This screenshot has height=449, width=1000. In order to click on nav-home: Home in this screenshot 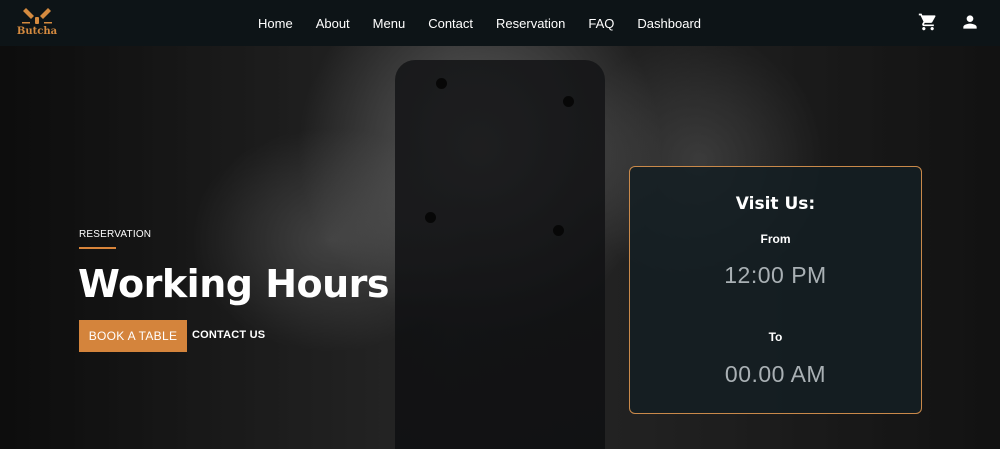, I will do `click(275, 23)`.